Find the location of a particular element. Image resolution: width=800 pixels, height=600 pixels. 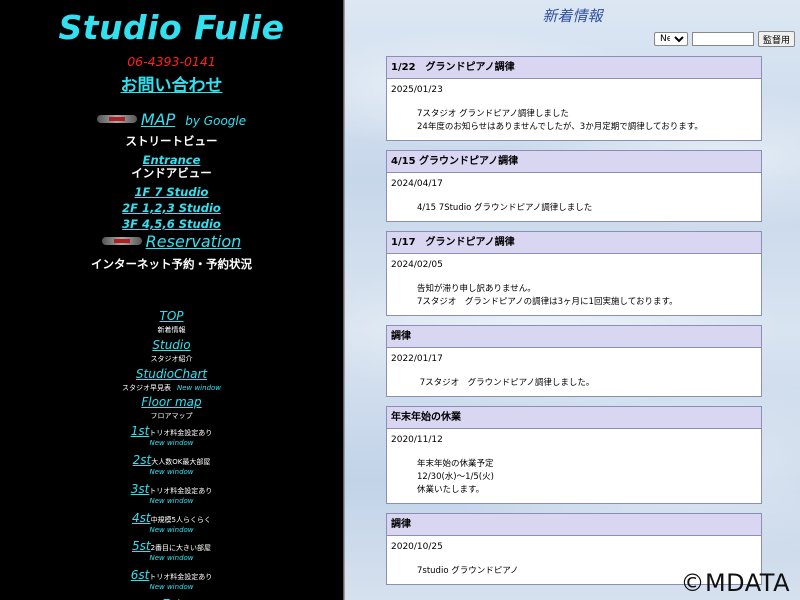

nav-description: 2番目に大きい部屋 is located at coordinates (181, 548).